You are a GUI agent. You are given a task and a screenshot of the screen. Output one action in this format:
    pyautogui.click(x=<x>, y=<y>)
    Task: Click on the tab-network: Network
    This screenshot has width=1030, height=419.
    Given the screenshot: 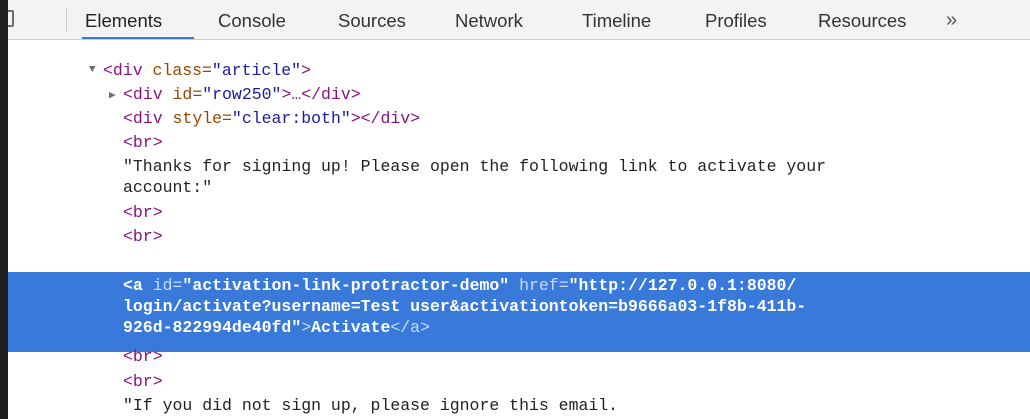 What is the action you would take?
    pyautogui.click(x=489, y=21)
    